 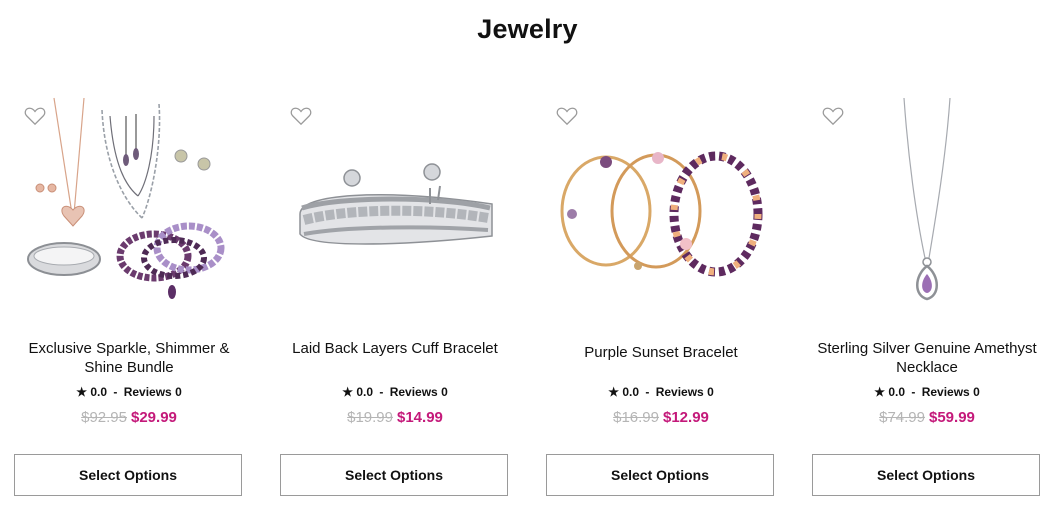 I want to click on original-price: $16.99, so click(x=636, y=417).